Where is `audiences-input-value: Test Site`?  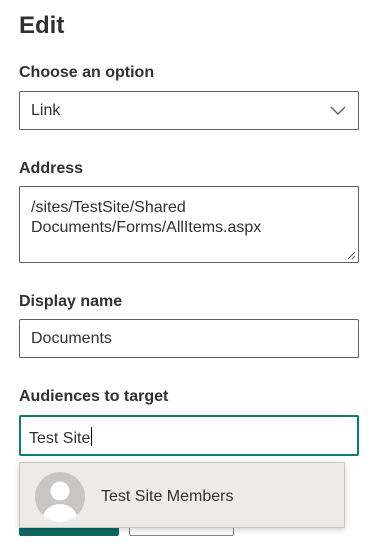 audiences-input-value: Test Site is located at coordinates (60, 438).